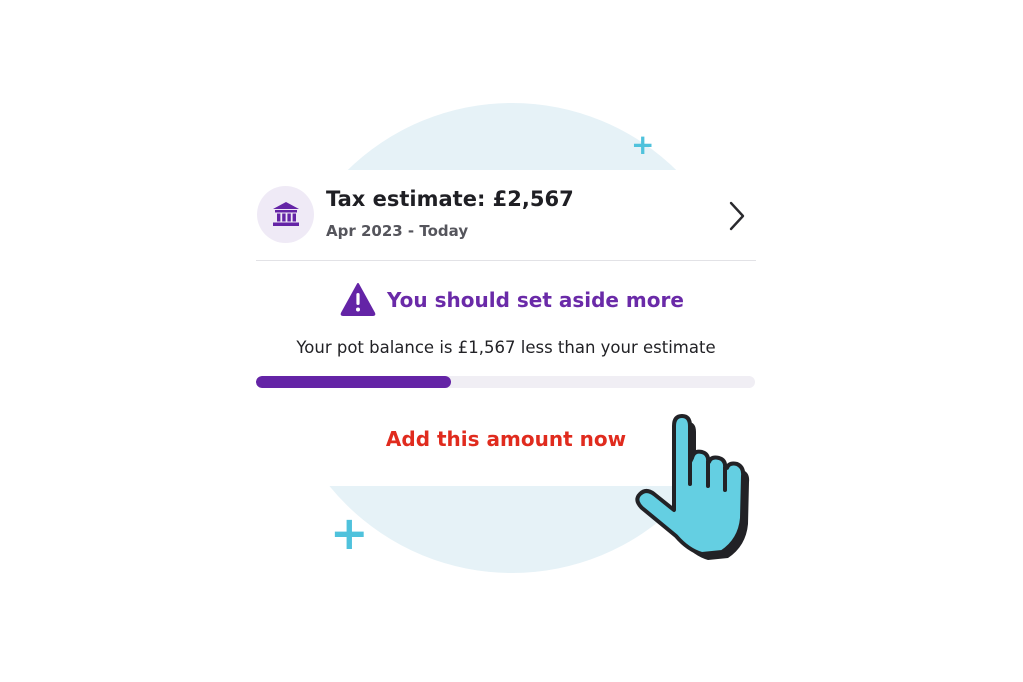 This screenshot has width=1023, height=682. I want to click on warning-message: You should set aside more, so click(535, 300).